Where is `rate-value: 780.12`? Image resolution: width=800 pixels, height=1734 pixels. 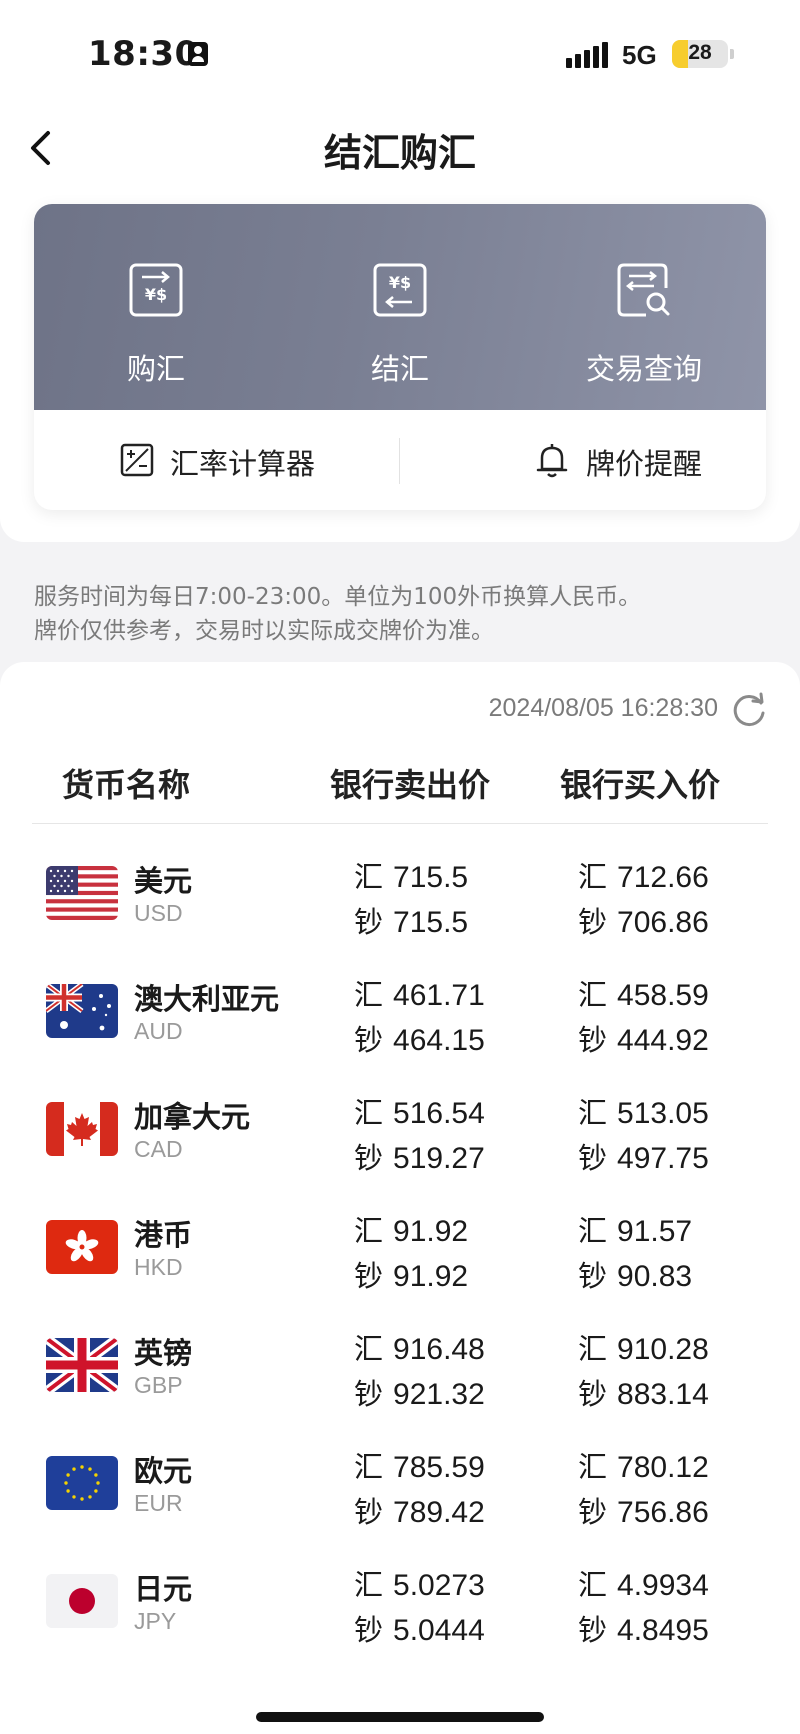
rate-value: 780.12 is located at coordinates (663, 1467).